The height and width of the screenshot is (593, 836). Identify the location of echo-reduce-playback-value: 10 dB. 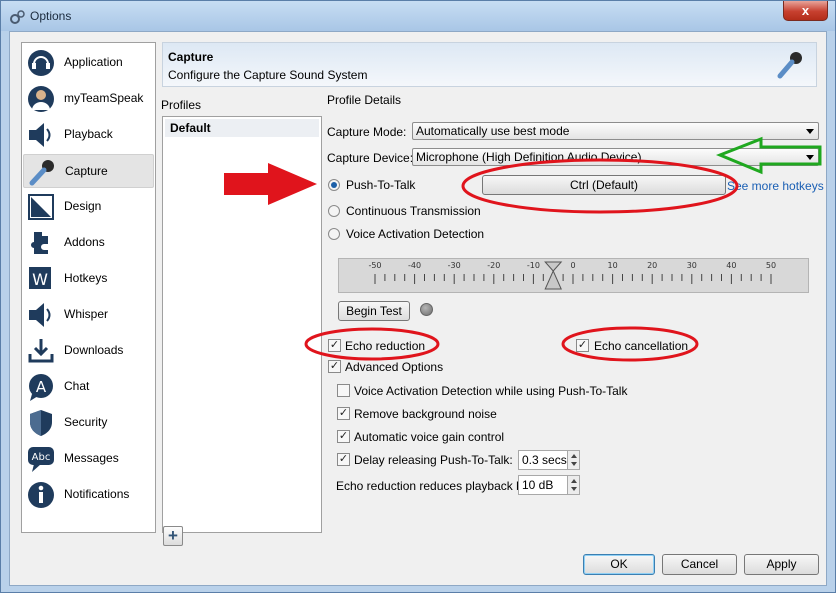
(538, 485).